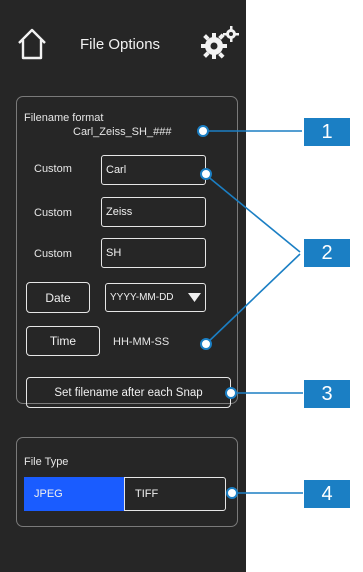 The height and width of the screenshot is (572, 363). What do you see at coordinates (327, 494) in the screenshot?
I see `callout-4: 4` at bounding box center [327, 494].